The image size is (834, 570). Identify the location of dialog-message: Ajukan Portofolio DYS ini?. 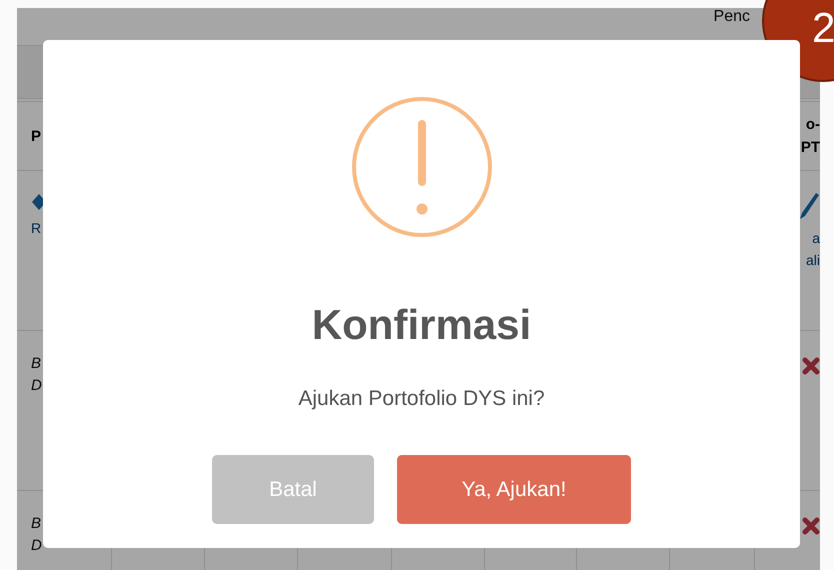
(421, 399).